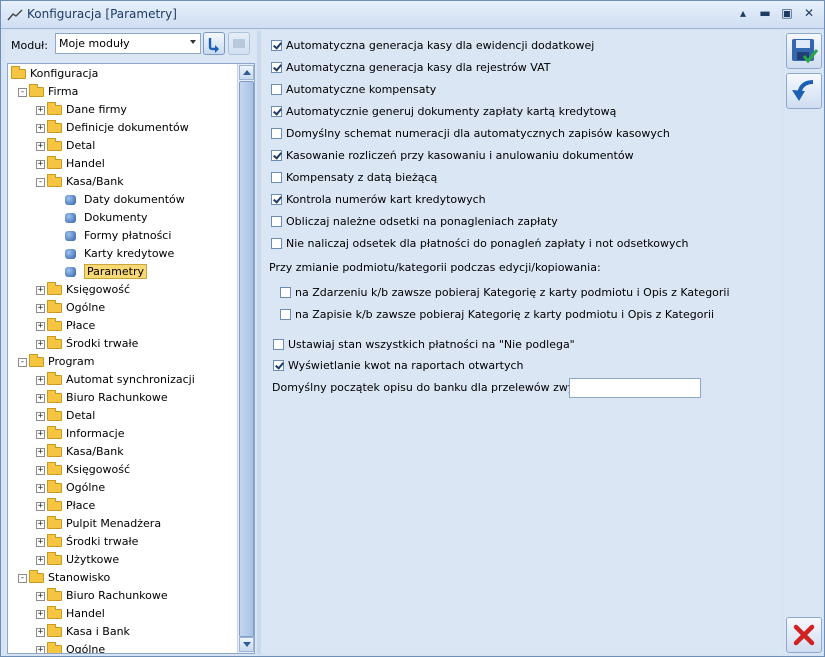 This screenshot has height=657, width=825. What do you see at coordinates (122, 254) in the screenshot?
I see `tree-item: Karty kredytowe` at bounding box center [122, 254].